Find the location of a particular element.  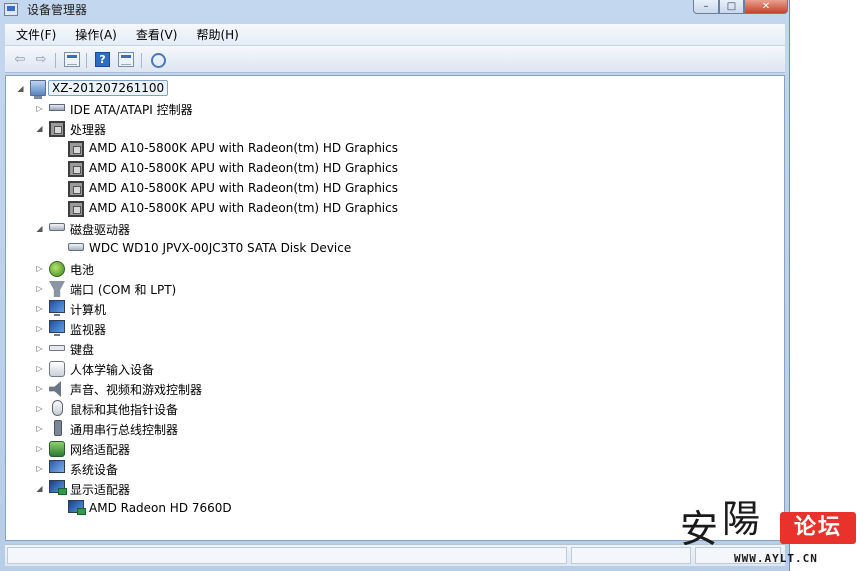

tree-item-label: WDC WD10 JPVX-00JC3T0 SATA Disk Device is located at coordinates (220, 248).